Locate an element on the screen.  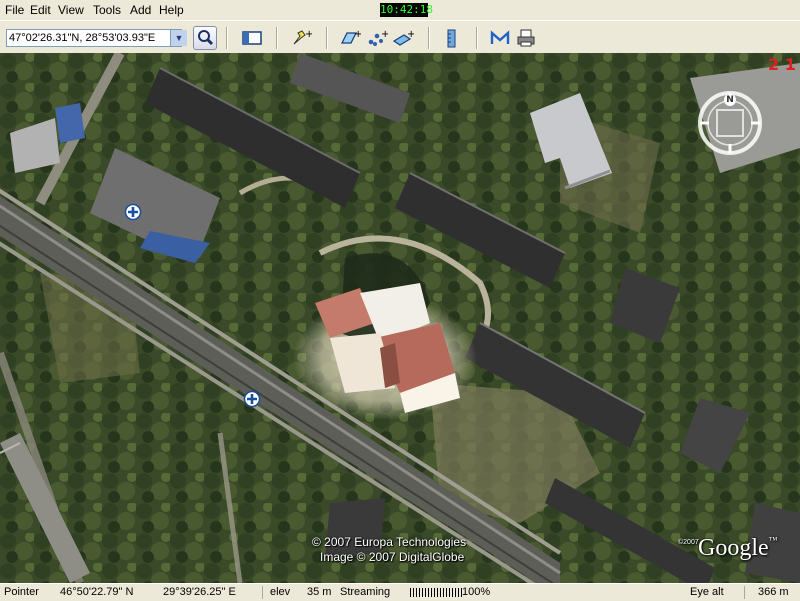
add-placemark-button: + is located at coordinates (301, 38).